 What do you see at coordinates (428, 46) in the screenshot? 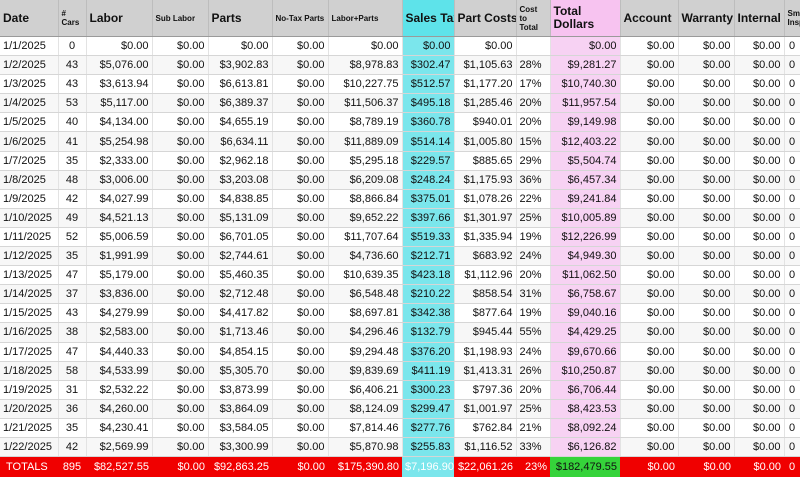
I see `cell-sales-tax: $0.00` at bounding box center [428, 46].